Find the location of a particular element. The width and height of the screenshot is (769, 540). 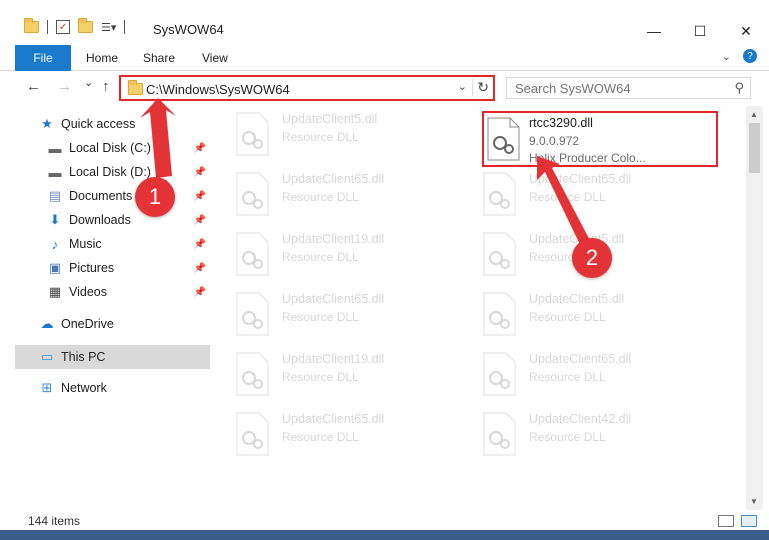

refresh-button: ↻ is located at coordinates (480, 87).